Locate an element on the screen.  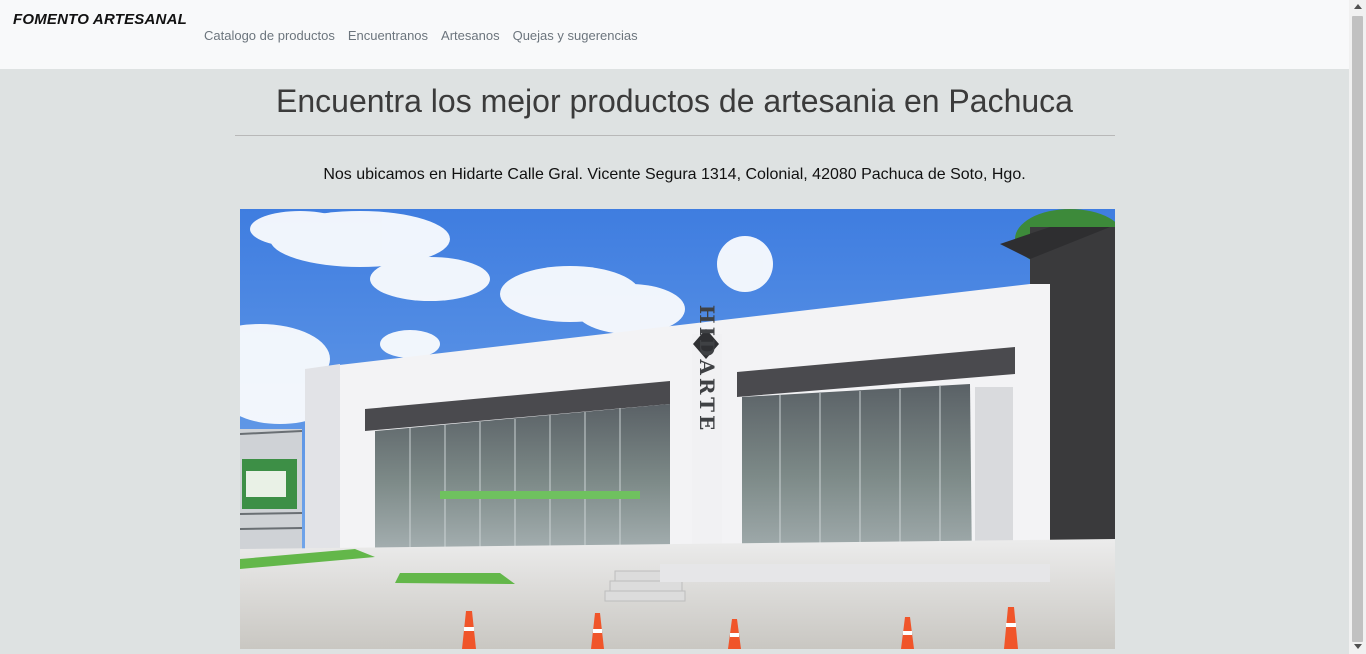
grass-mid is located at coordinates (455, 578).